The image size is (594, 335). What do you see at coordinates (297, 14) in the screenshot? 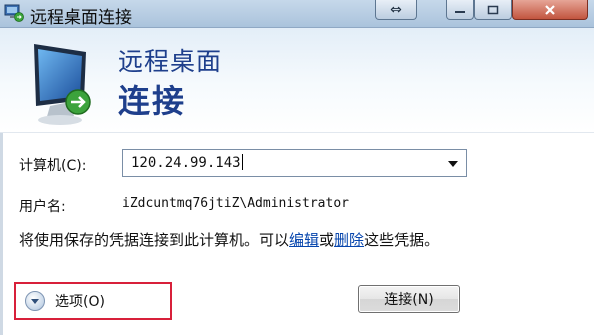
I see `title-bar: 远程桌面连接 ⇔` at bounding box center [297, 14].